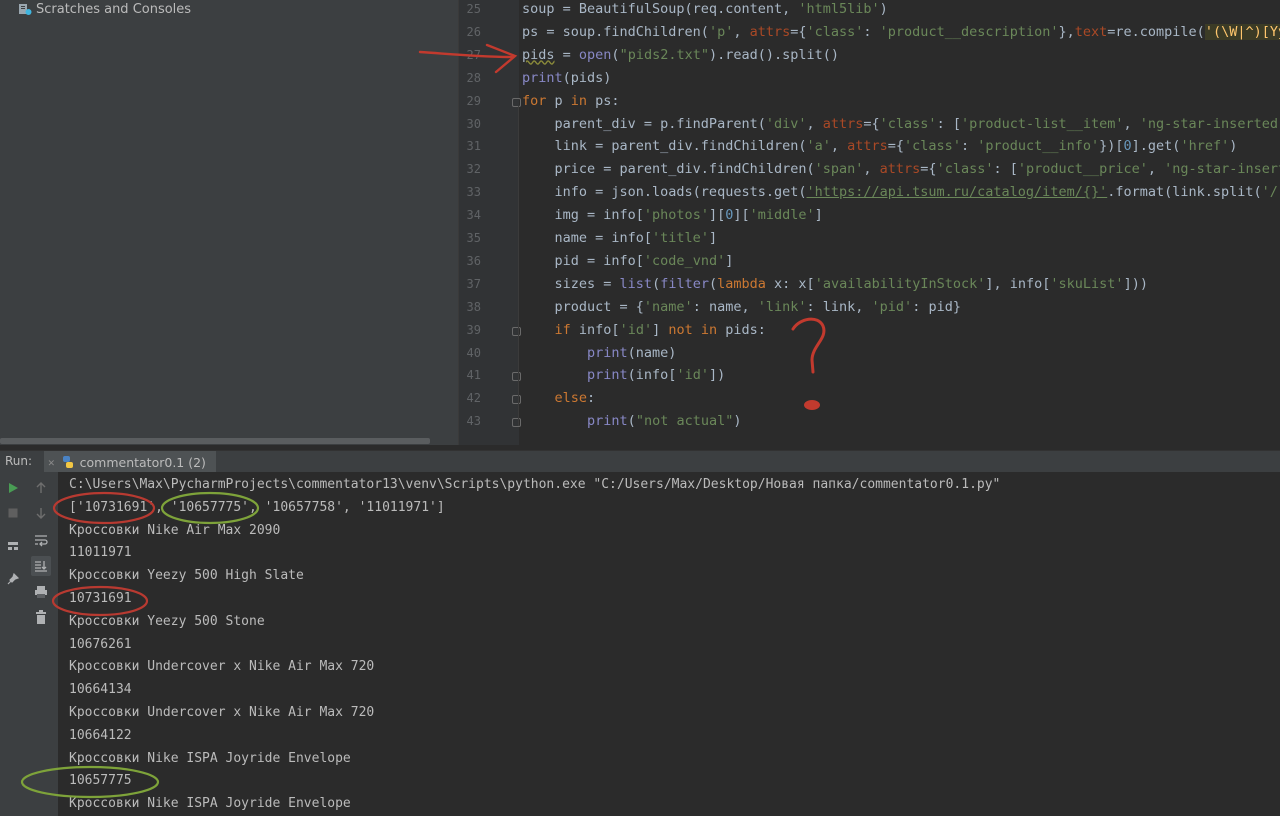 Image resolution: width=1280 pixels, height=816 pixels. What do you see at coordinates (186, 576) in the screenshot?
I see `console-line: Кроссовки Yeezy 500 High Slate` at bounding box center [186, 576].